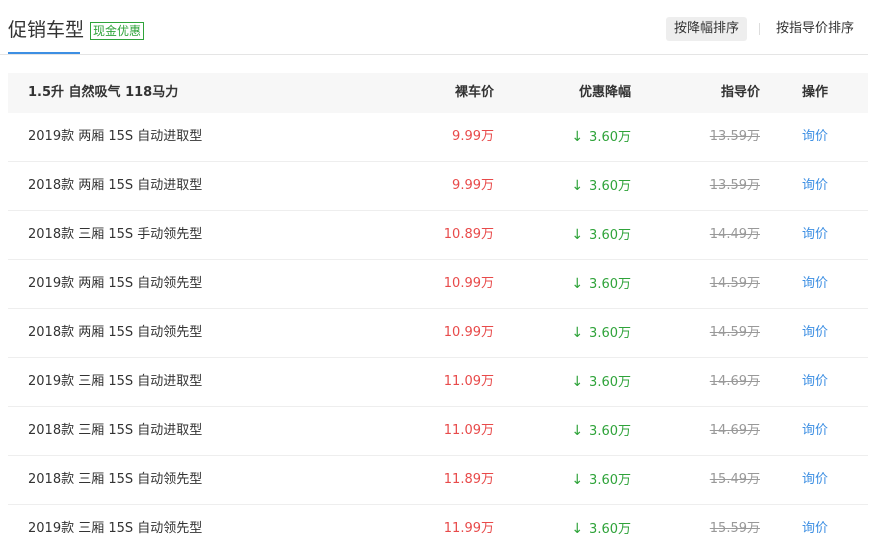 Image resolution: width=880 pixels, height=554 pixels. What do you see at coordinates (734, 528) in the screenshot?
I see `guide-price: 15.59万` at bounding box center [734, 528].